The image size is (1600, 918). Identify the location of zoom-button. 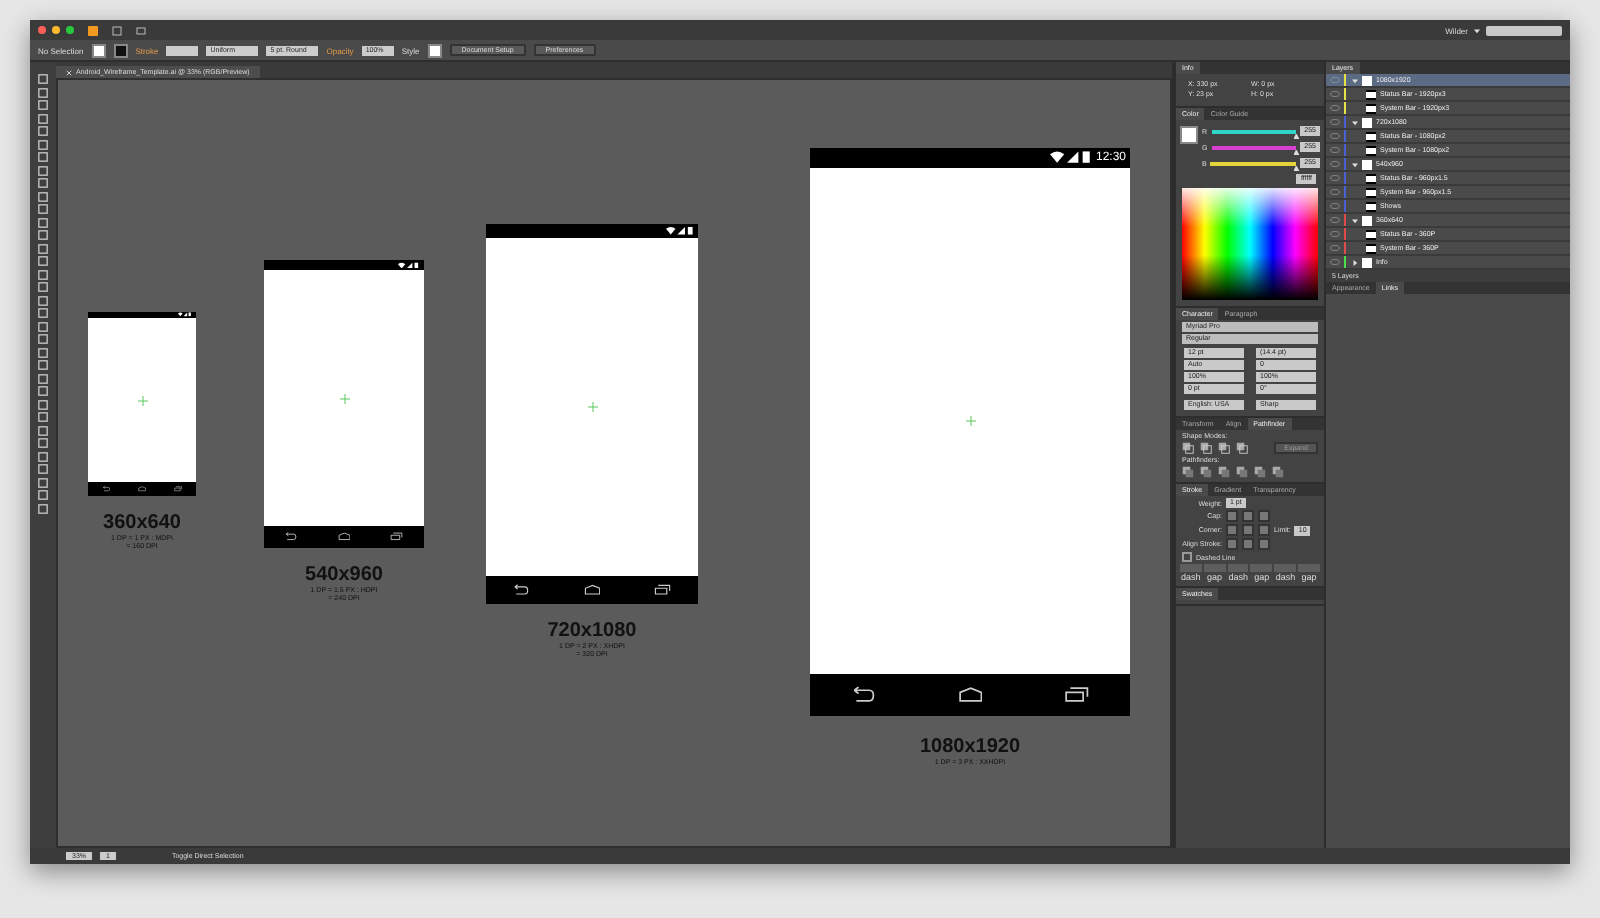
(70, 30).